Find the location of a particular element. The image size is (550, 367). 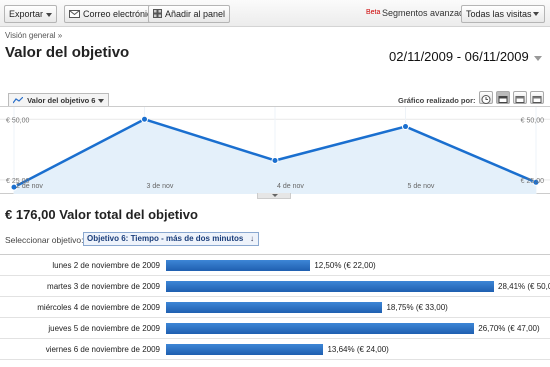

row-date-label: viernes 6 de noviembre de 2009 is located at coordinates (102, 349).